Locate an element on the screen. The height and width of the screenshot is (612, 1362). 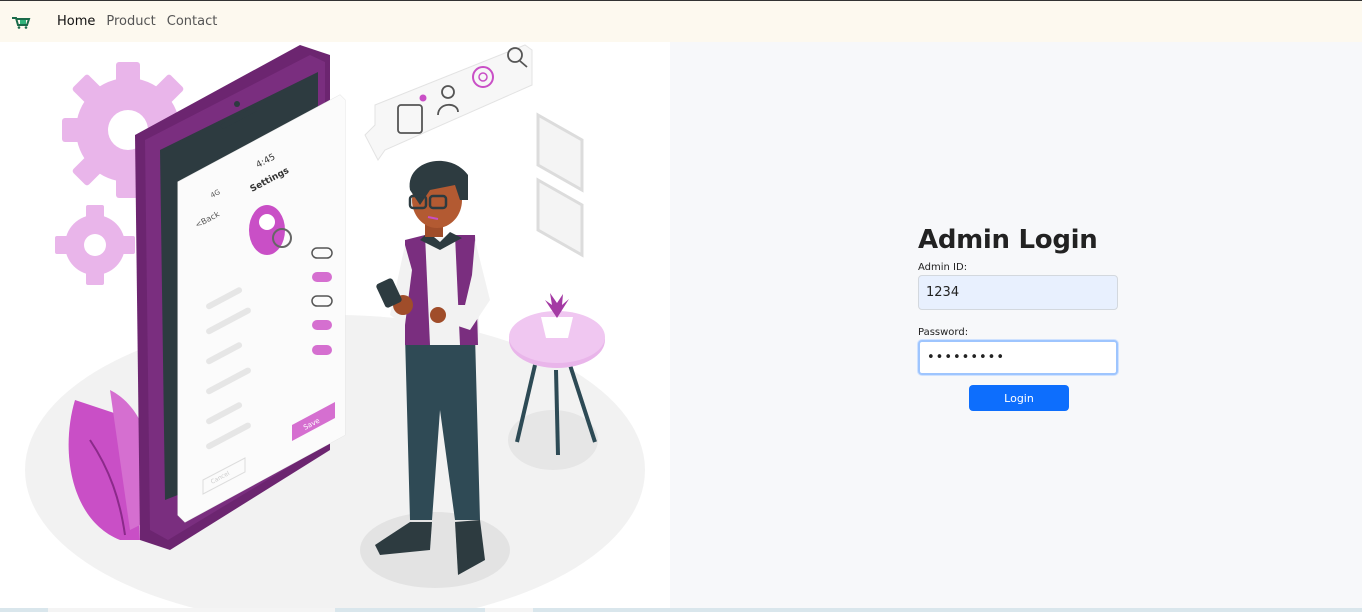
password-input is located at coordinates (1018, 357).